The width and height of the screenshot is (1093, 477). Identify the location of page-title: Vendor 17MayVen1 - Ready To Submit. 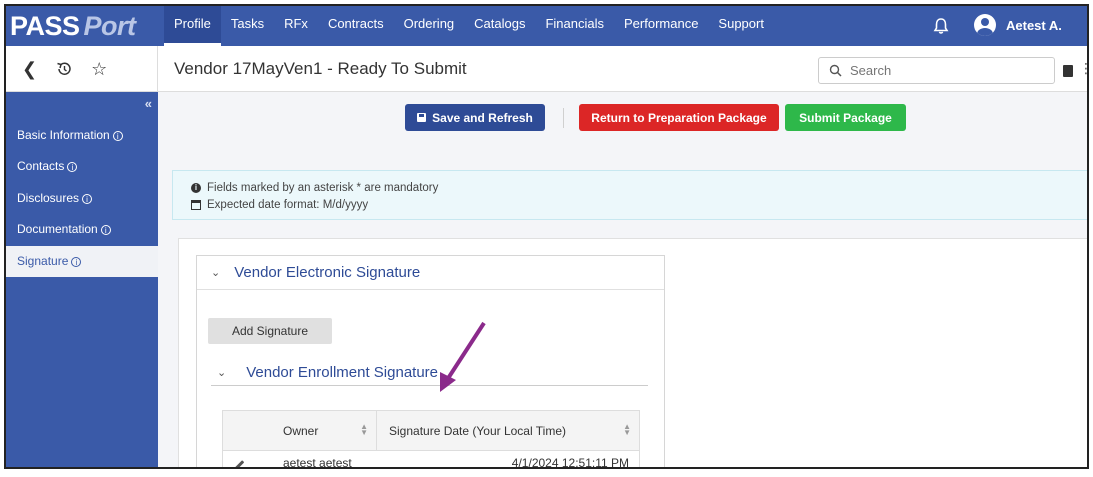
(320, 68).